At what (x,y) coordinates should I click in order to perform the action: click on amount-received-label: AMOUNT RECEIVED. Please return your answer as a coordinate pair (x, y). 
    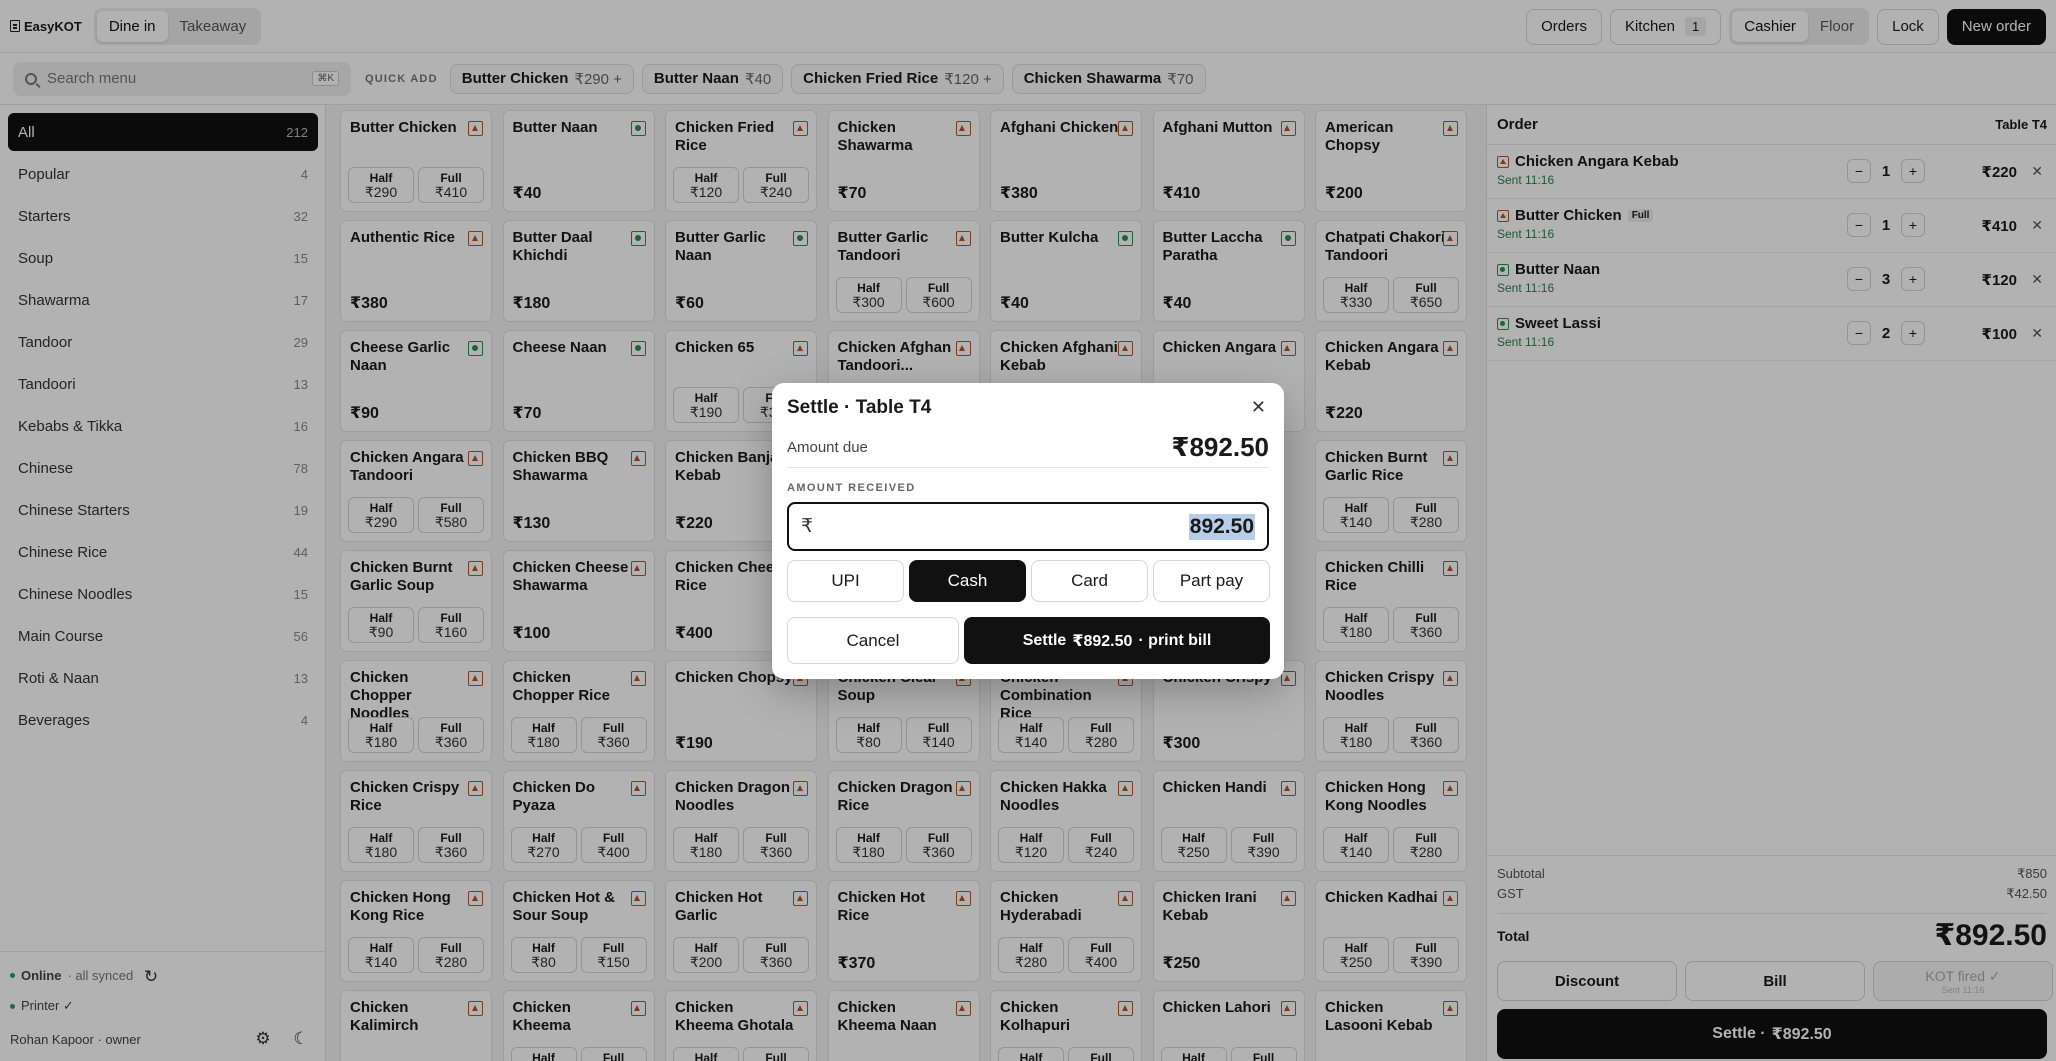
    Looking at the image, I should click on (851, 488).